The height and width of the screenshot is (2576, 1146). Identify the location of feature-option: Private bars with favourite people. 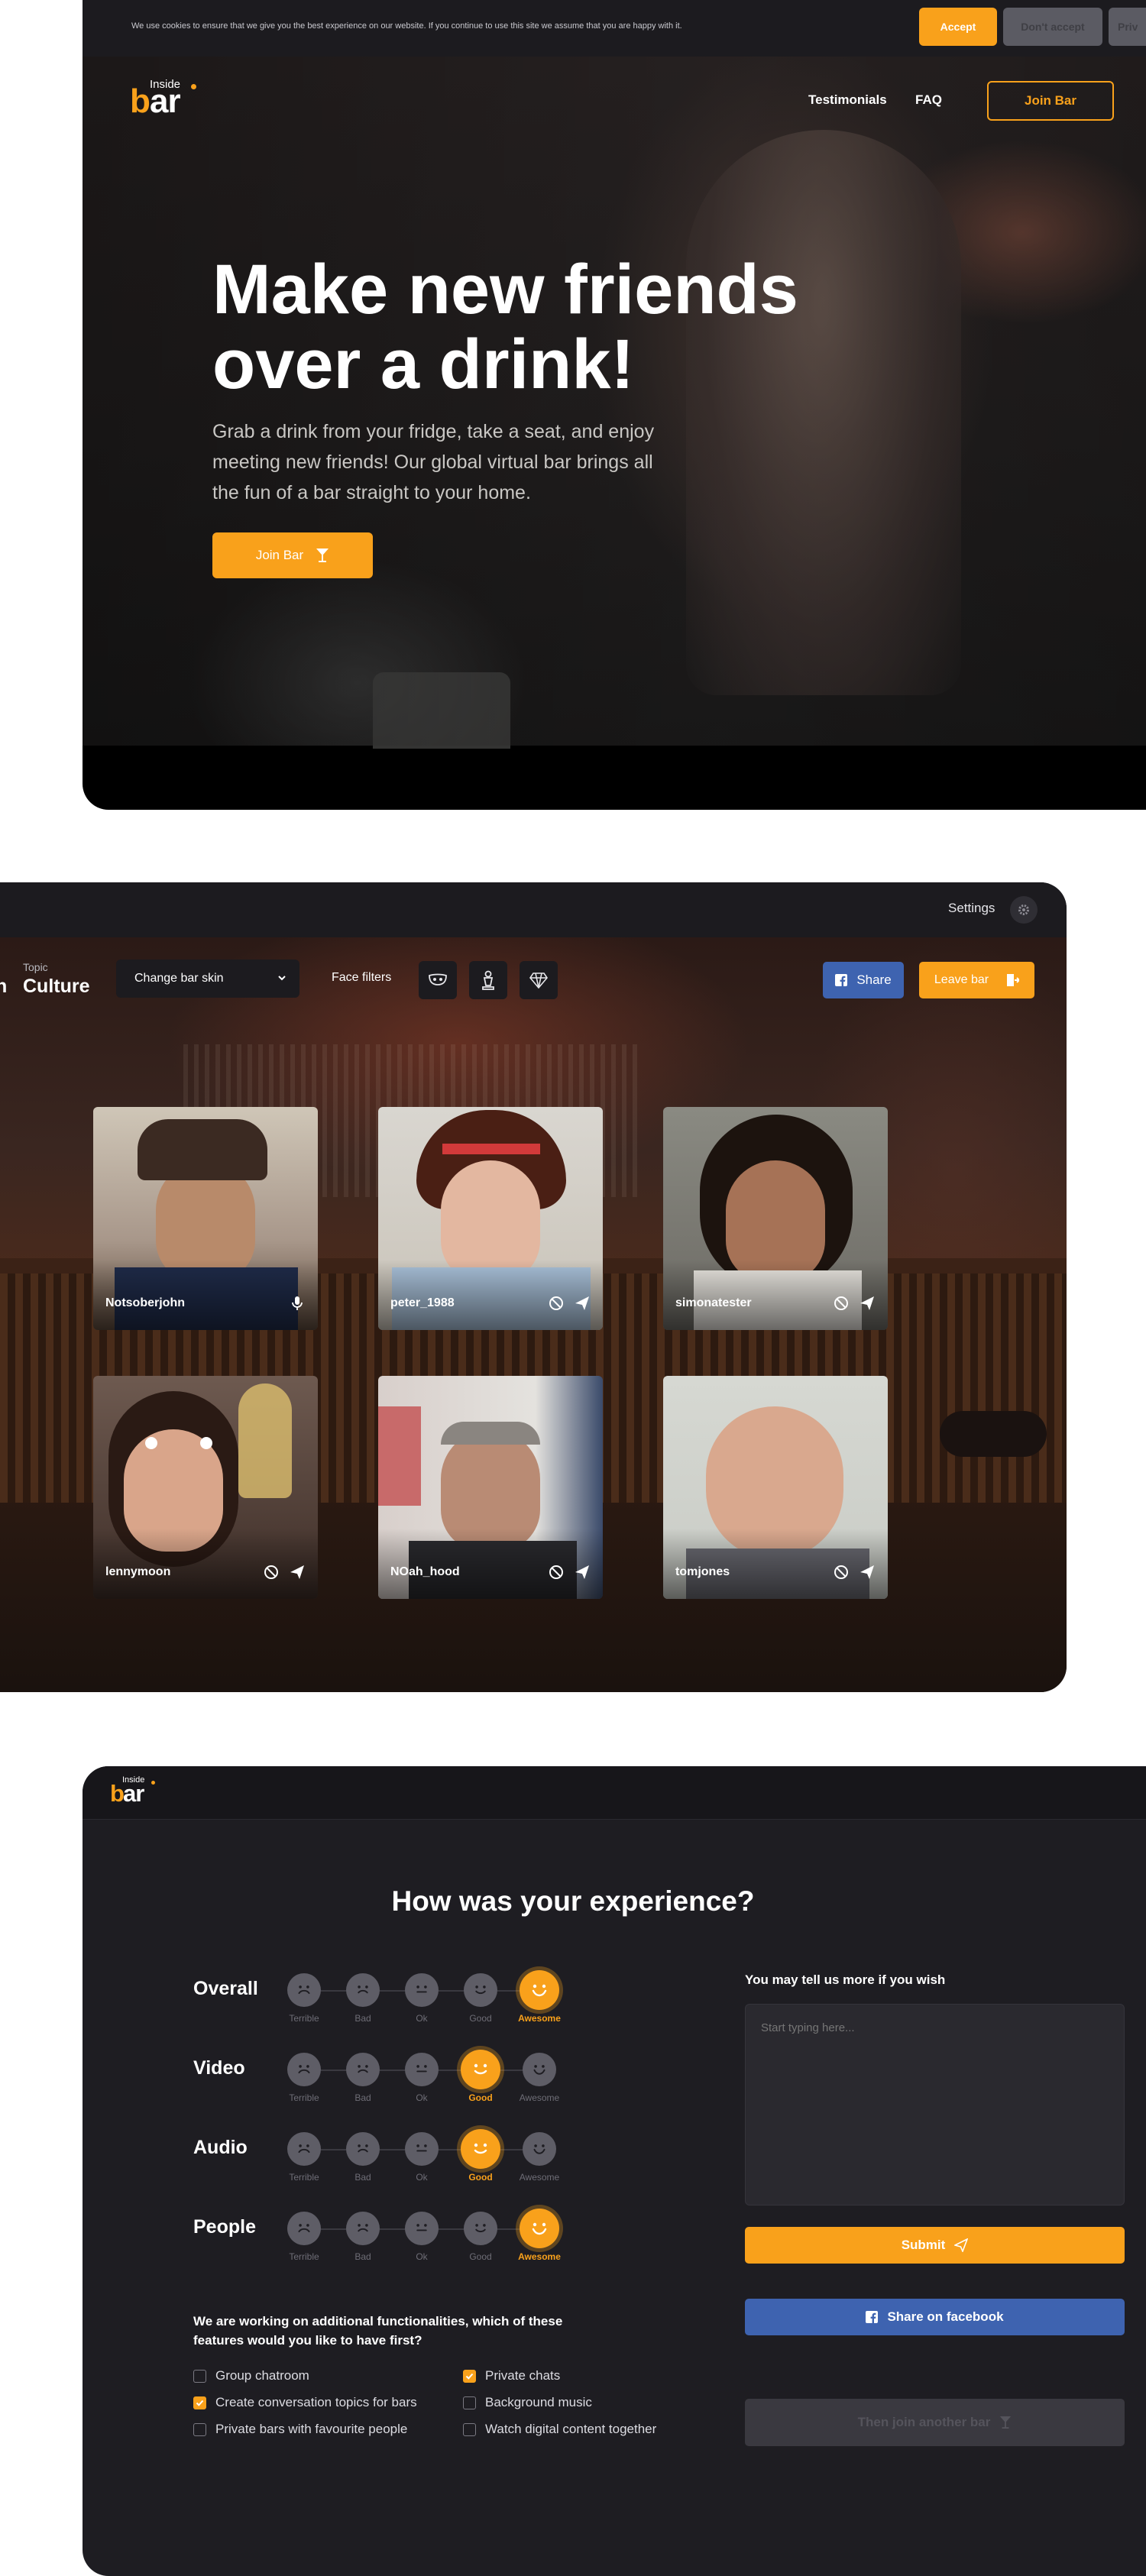
(300, 2429).